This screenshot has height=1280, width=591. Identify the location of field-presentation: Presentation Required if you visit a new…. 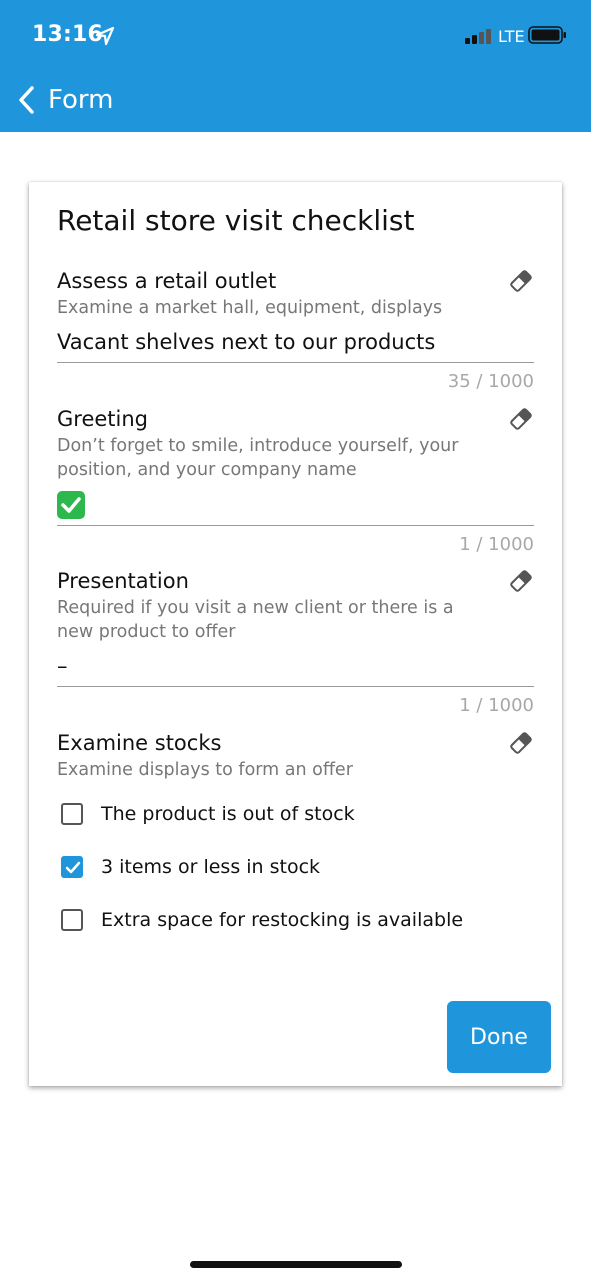
(295, 642).